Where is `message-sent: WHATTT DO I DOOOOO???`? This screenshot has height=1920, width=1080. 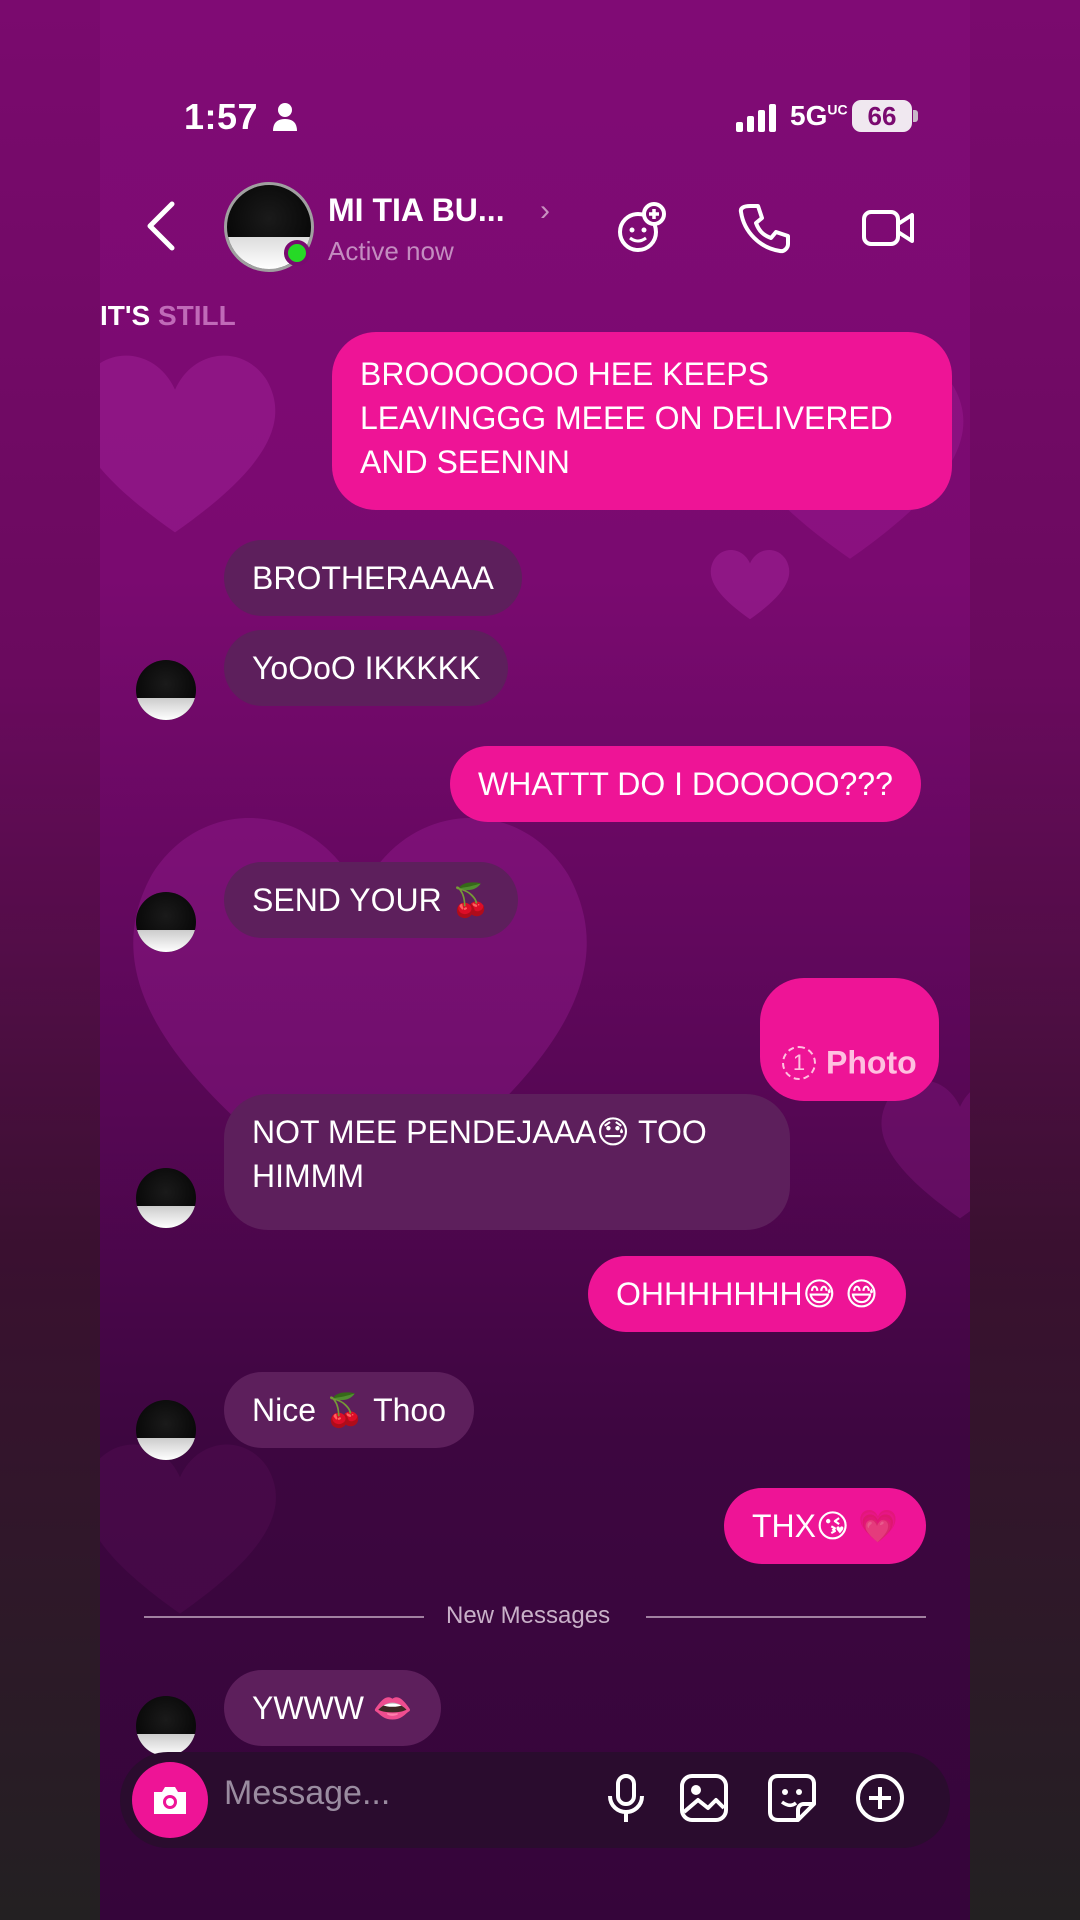
message-sent: WHATTT DO I DOOOOO??? is located at coordinates (685, 784).